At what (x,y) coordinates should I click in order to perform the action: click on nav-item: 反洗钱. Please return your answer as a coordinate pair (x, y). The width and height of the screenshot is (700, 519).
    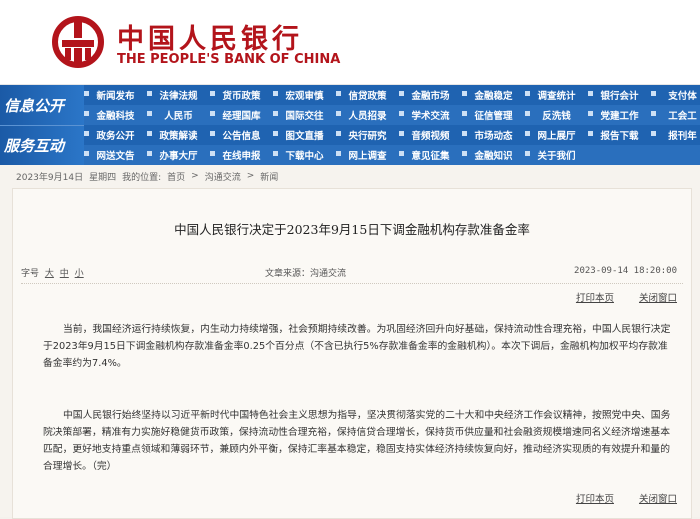
    Looking at the image, I should click on (556, 115).